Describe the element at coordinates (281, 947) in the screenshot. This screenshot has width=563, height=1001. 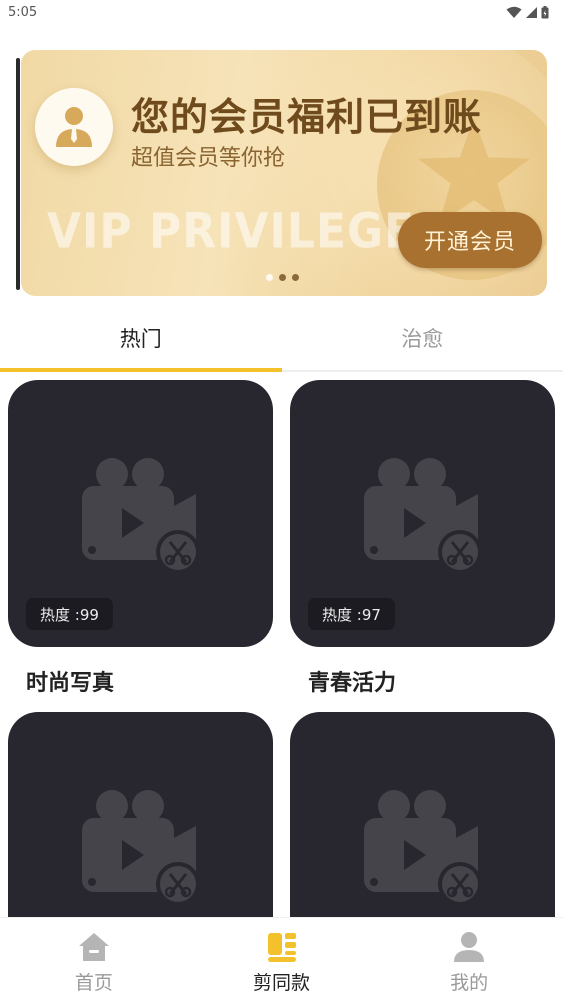
I see `template-icon` at that location.